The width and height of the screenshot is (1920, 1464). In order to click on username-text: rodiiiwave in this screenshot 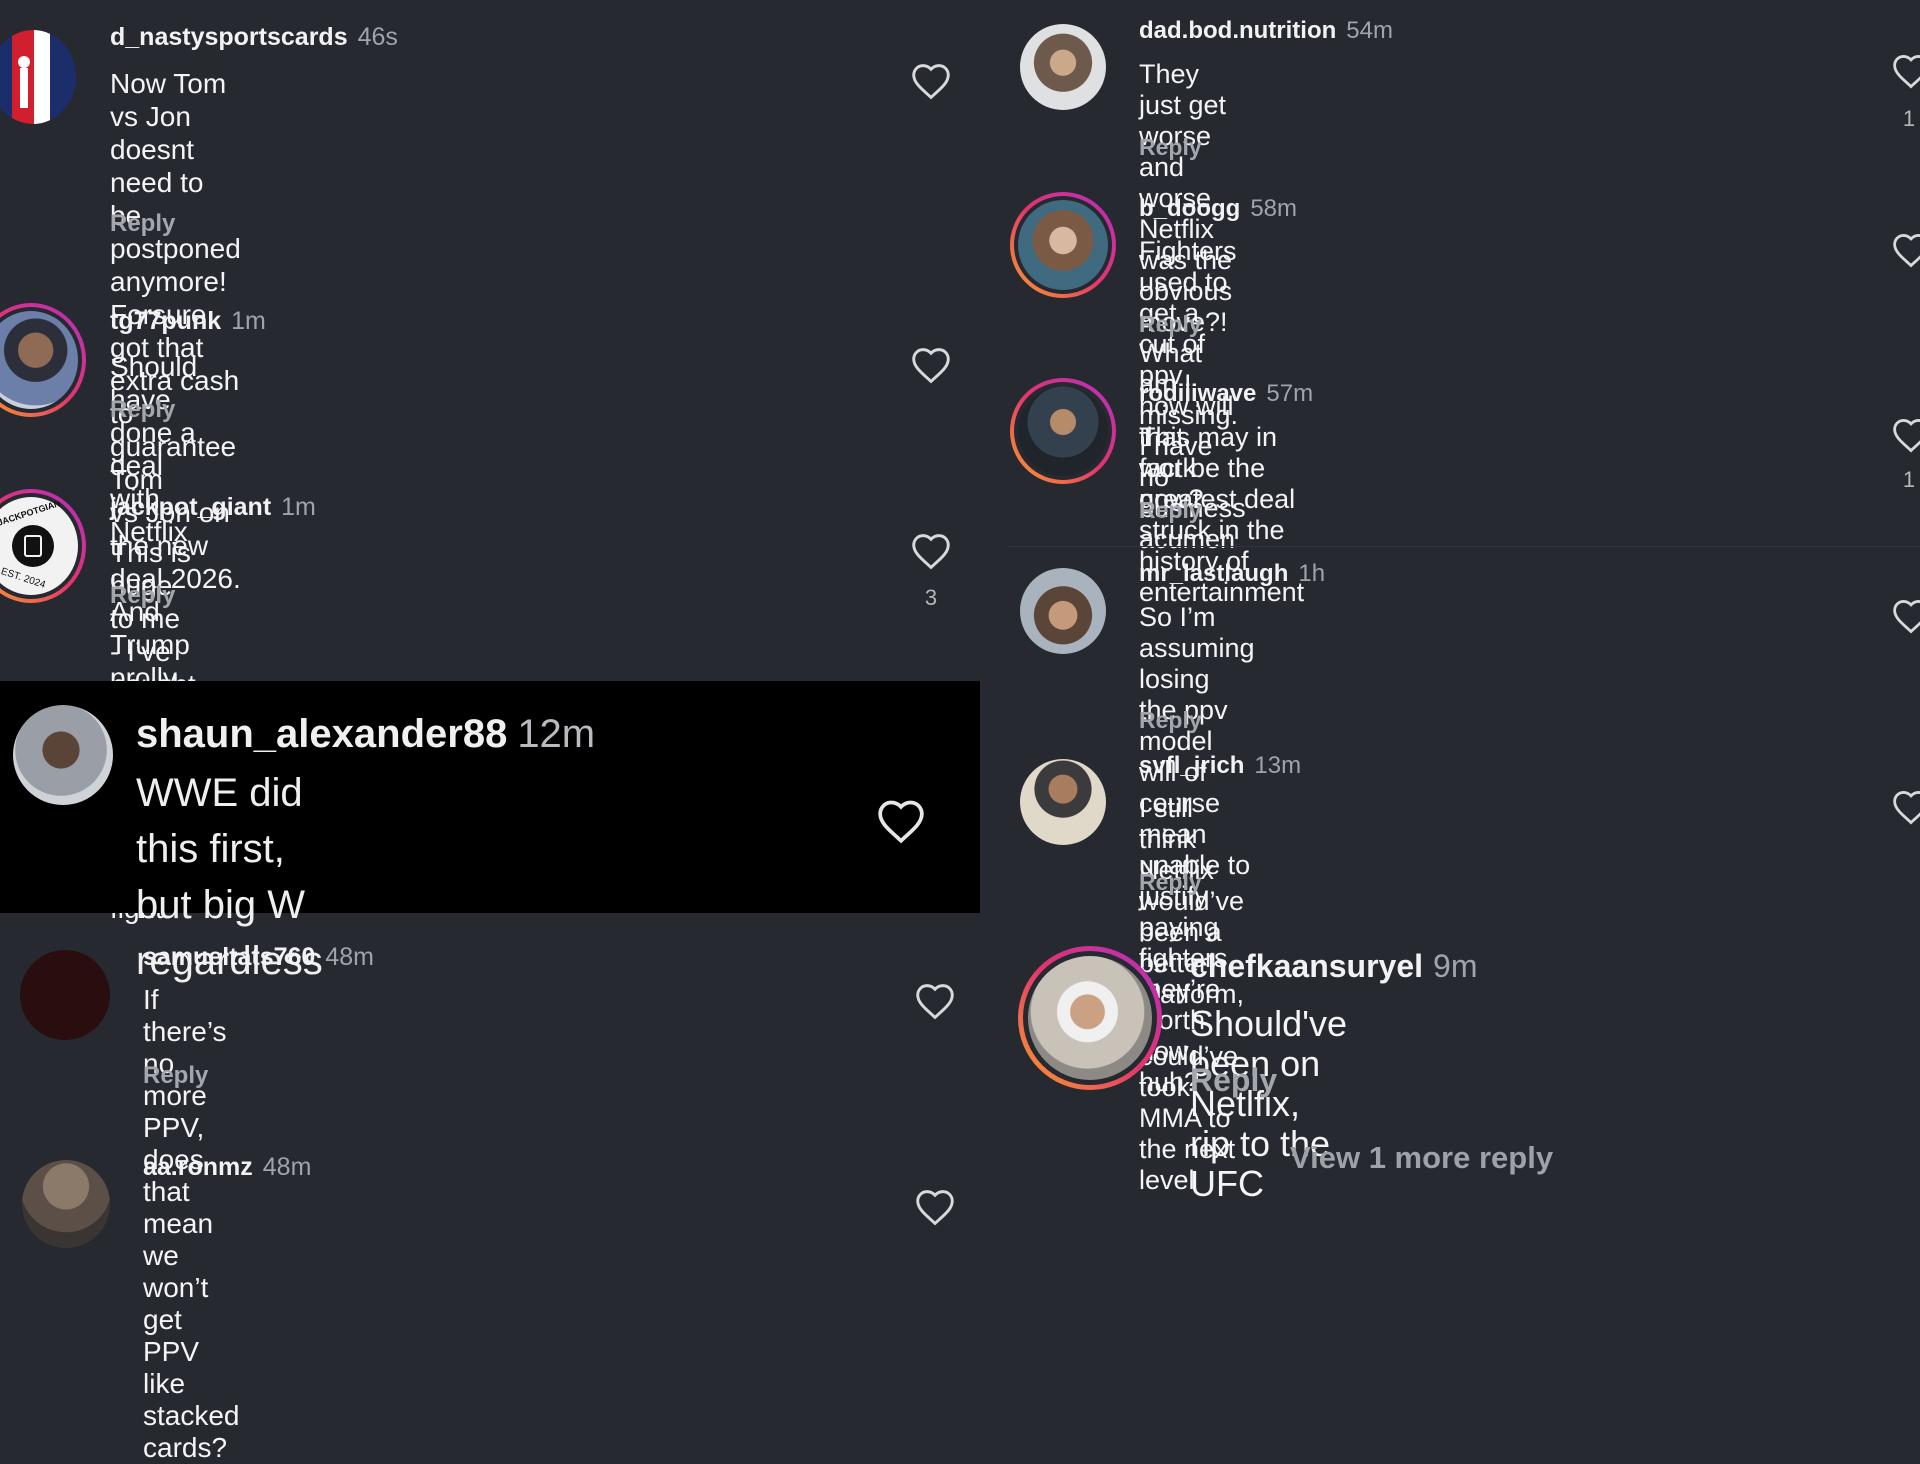, I will do `click(1197, 393)`.